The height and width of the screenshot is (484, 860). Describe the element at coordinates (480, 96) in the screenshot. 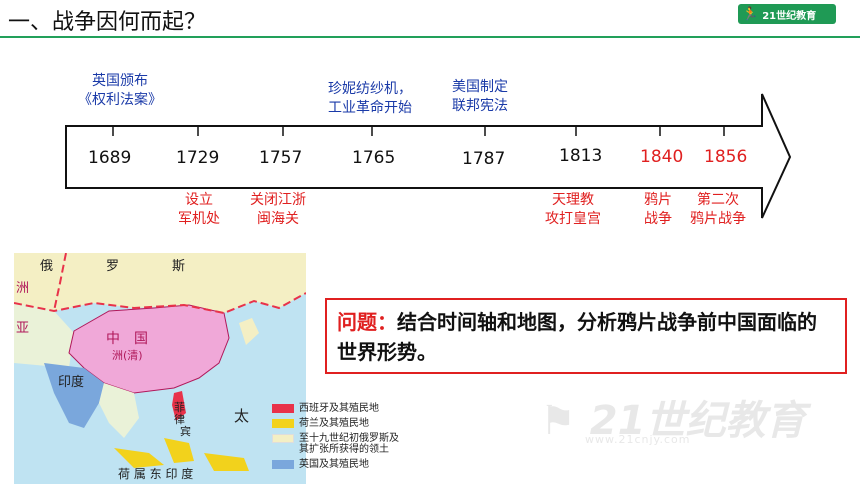

I see `timeline-note-us-constitution: 美国制定 联邦宪法` at that location.